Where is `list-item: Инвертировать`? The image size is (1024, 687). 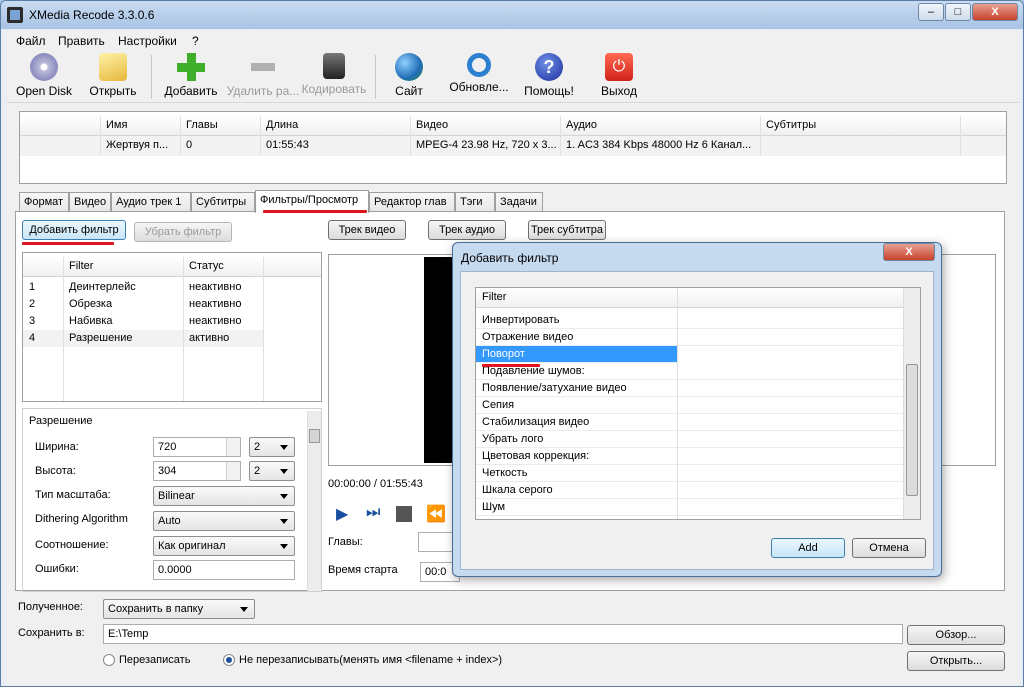 list-item: Инвертировать is located at coordinates (689, 320).